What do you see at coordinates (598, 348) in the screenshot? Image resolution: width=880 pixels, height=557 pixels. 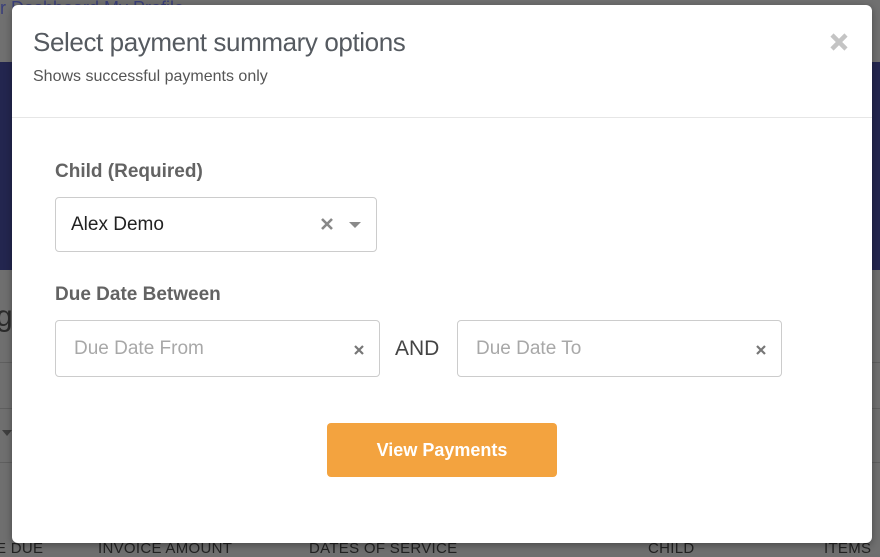 I see `due-date-to-input` at bounding box center [598, 348].